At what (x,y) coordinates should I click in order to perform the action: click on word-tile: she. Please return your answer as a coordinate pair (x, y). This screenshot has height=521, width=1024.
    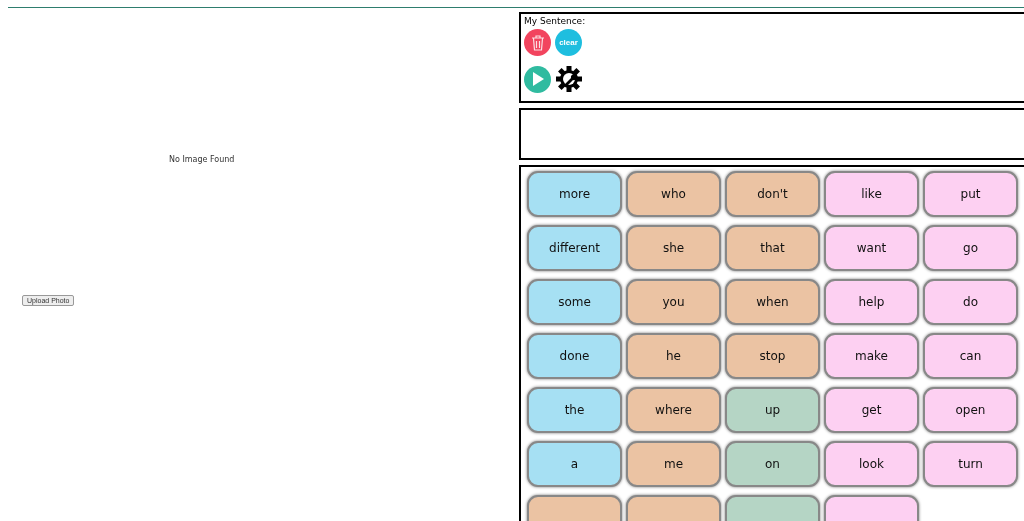
    Looking at the image, I should click on (673, 248).